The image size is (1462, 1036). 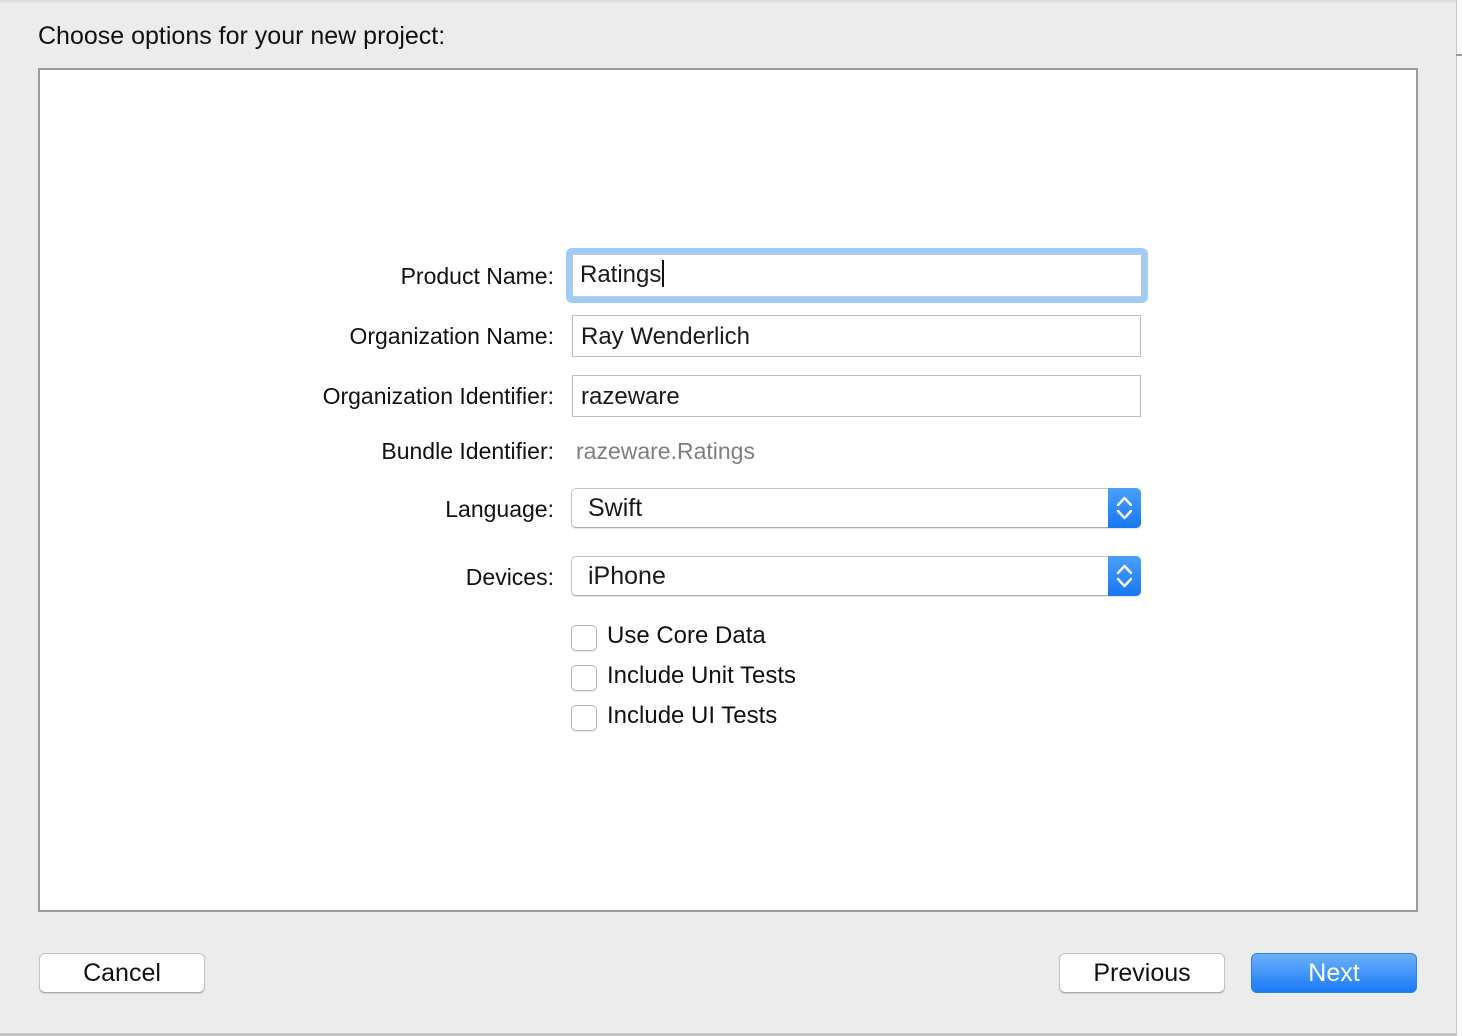 I want to click on organization-name-label: Organization Name:, so click(x=451, y=336).